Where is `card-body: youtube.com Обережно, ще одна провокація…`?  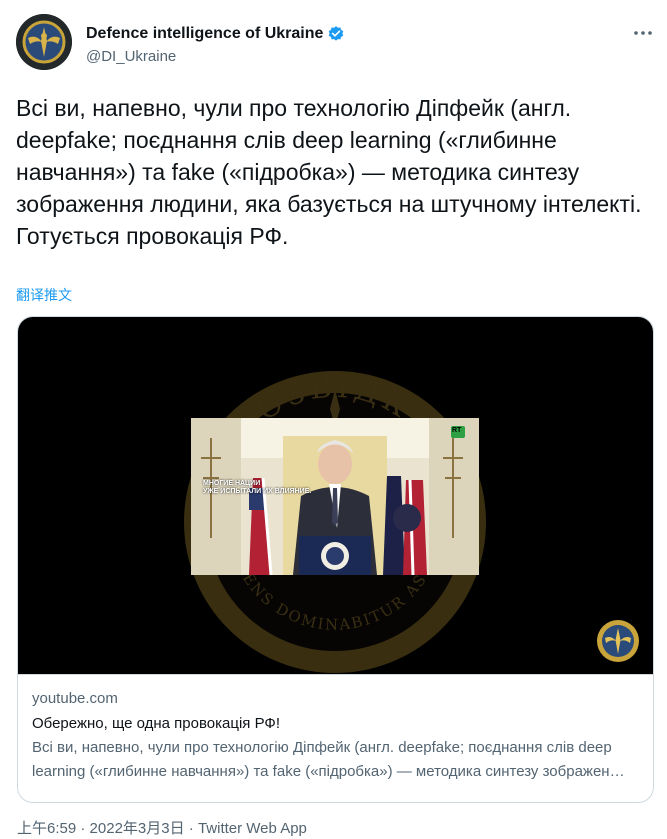 card-body: youtube.com Обережно, ще одна провокація… is located at coordinates (335, 738).